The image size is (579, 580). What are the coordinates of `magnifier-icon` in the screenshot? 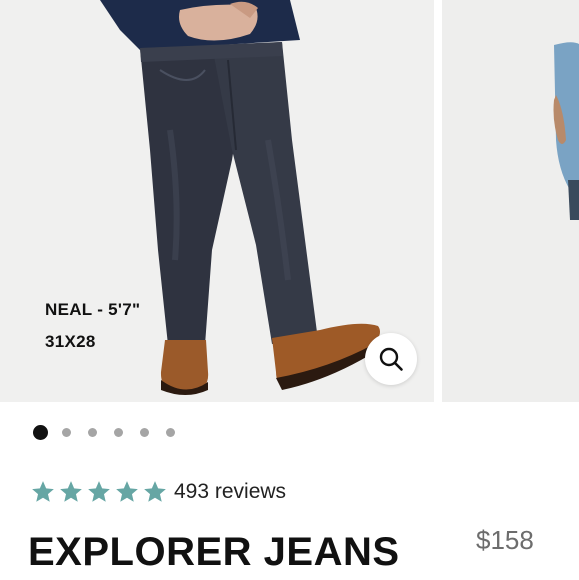 It's located at (391, 359).